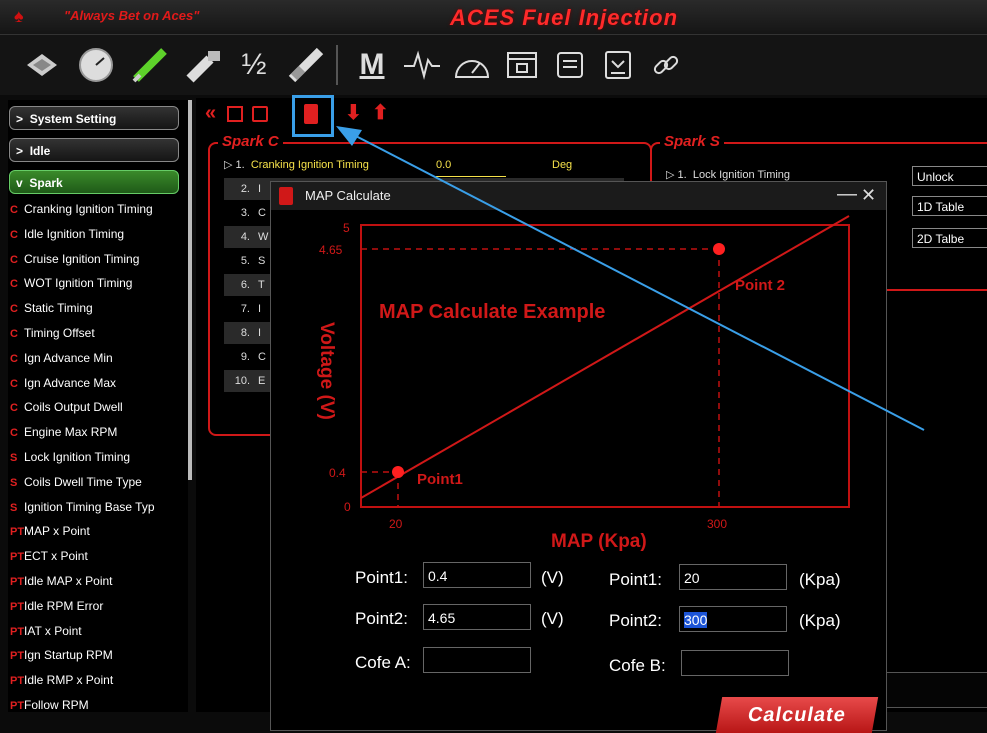 The height and width of the screenshot is (733, 987). What do you see at coordinates (522, 65) in the screenshot?
I see `save-window-icon` at bounding box center [522, 65].